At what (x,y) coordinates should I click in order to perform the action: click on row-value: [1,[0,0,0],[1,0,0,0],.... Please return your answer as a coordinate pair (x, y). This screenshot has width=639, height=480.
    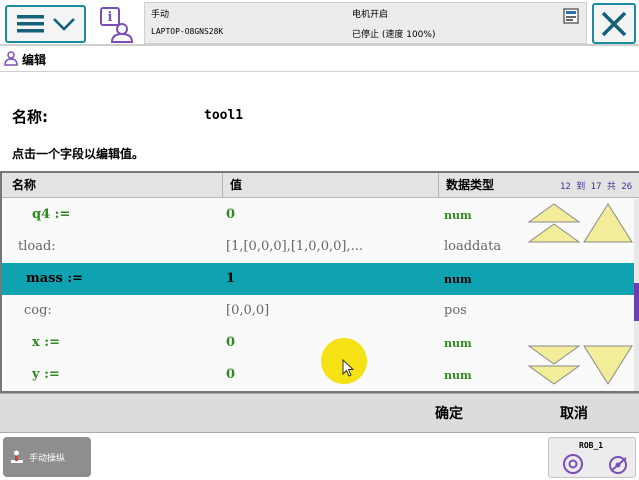
    Looking at the image, I should click on (294, 246).